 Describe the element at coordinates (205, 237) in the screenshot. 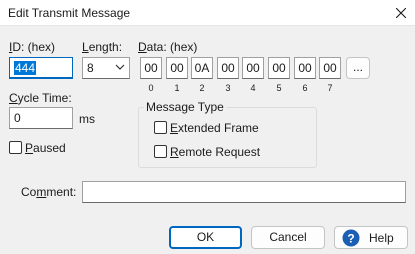

I see `ok-button: OK` at that location.